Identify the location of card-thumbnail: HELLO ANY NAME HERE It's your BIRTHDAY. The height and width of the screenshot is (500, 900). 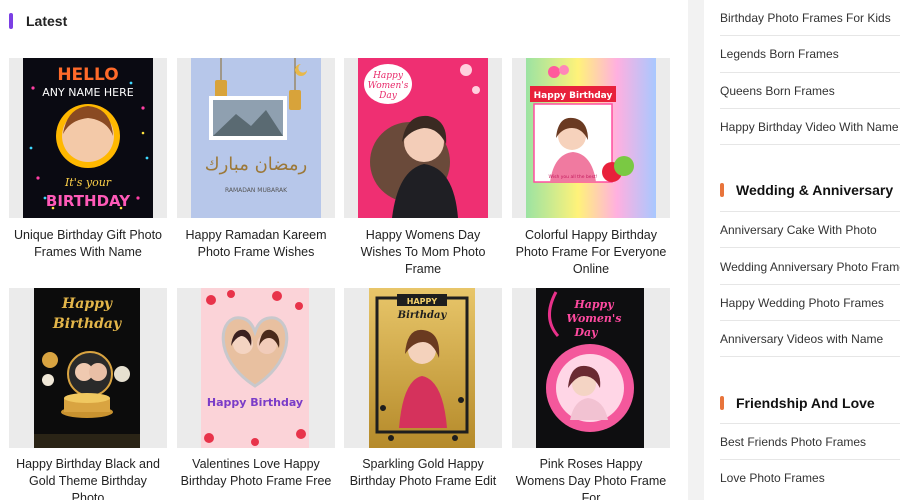
(88, 138).